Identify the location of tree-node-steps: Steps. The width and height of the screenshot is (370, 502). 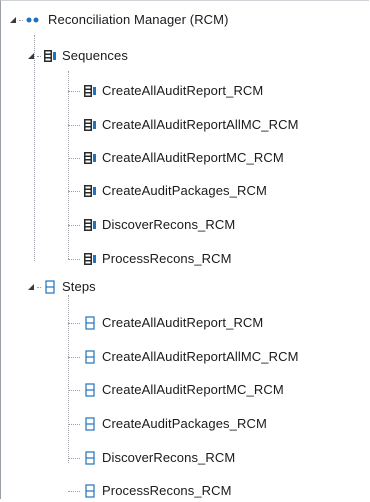
(61, 287).